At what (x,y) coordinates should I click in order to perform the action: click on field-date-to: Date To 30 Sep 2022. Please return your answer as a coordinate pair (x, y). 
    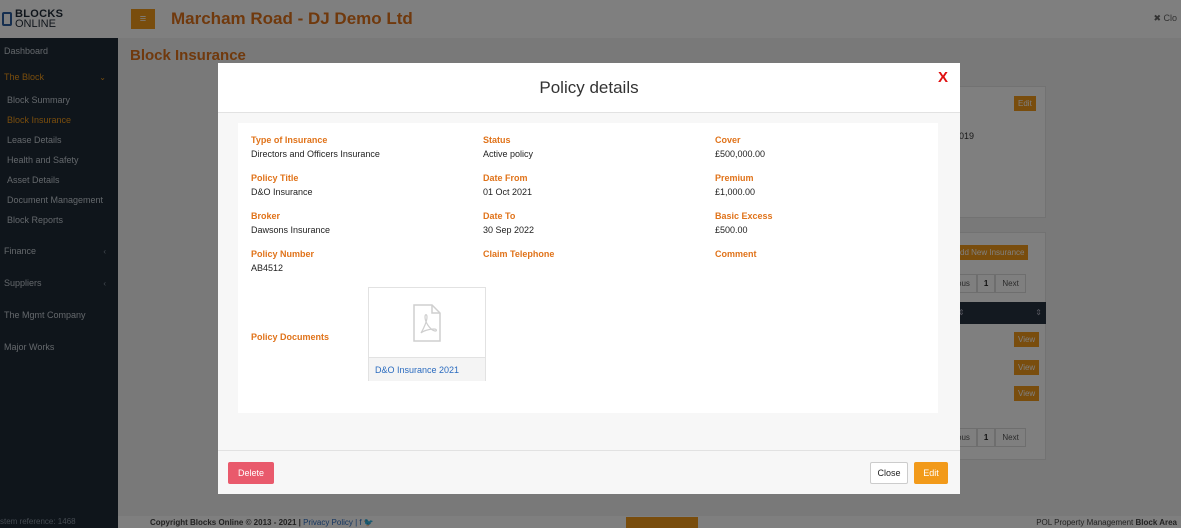
    Looking at the image, I should click on (508, 223).